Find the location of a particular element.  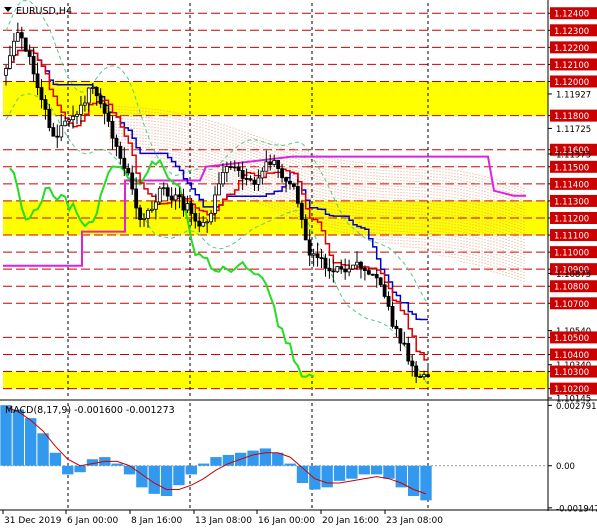

price-level-label: 1.11200 is located at coordinates (571, 219).